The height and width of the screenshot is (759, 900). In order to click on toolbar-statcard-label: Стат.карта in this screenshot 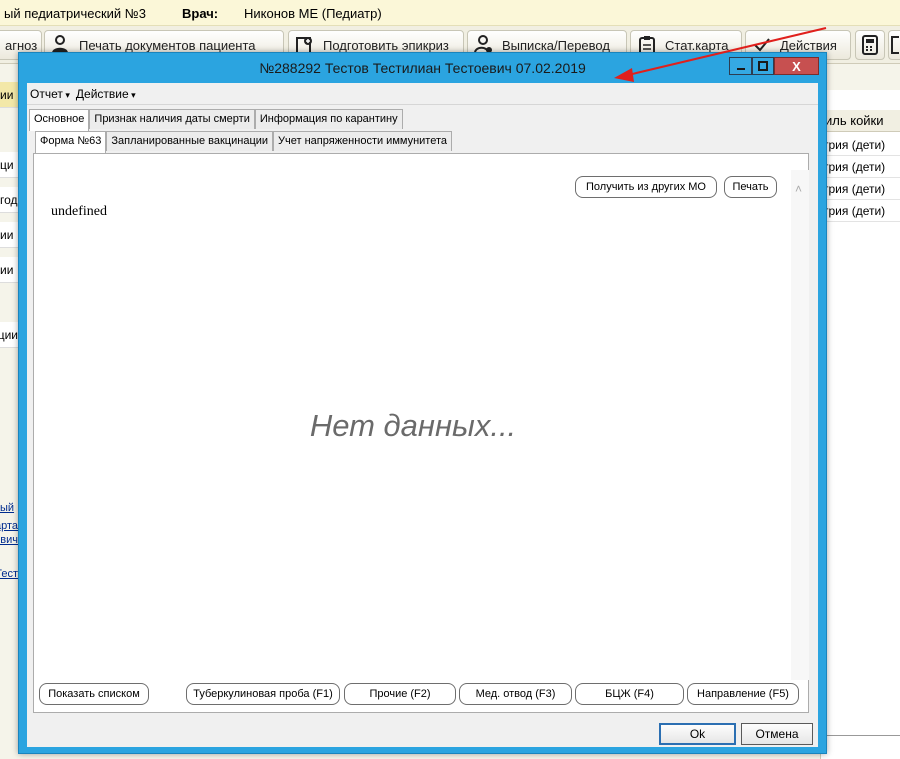, I will do `click(697, 45)`.